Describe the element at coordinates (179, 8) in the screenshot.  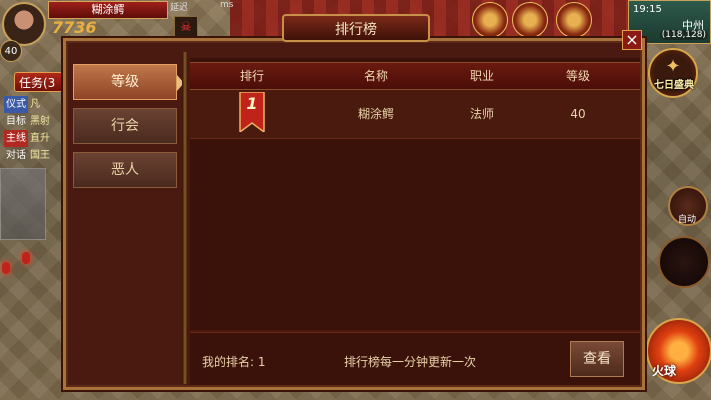
I see `latency-label: 延迟` at that location.